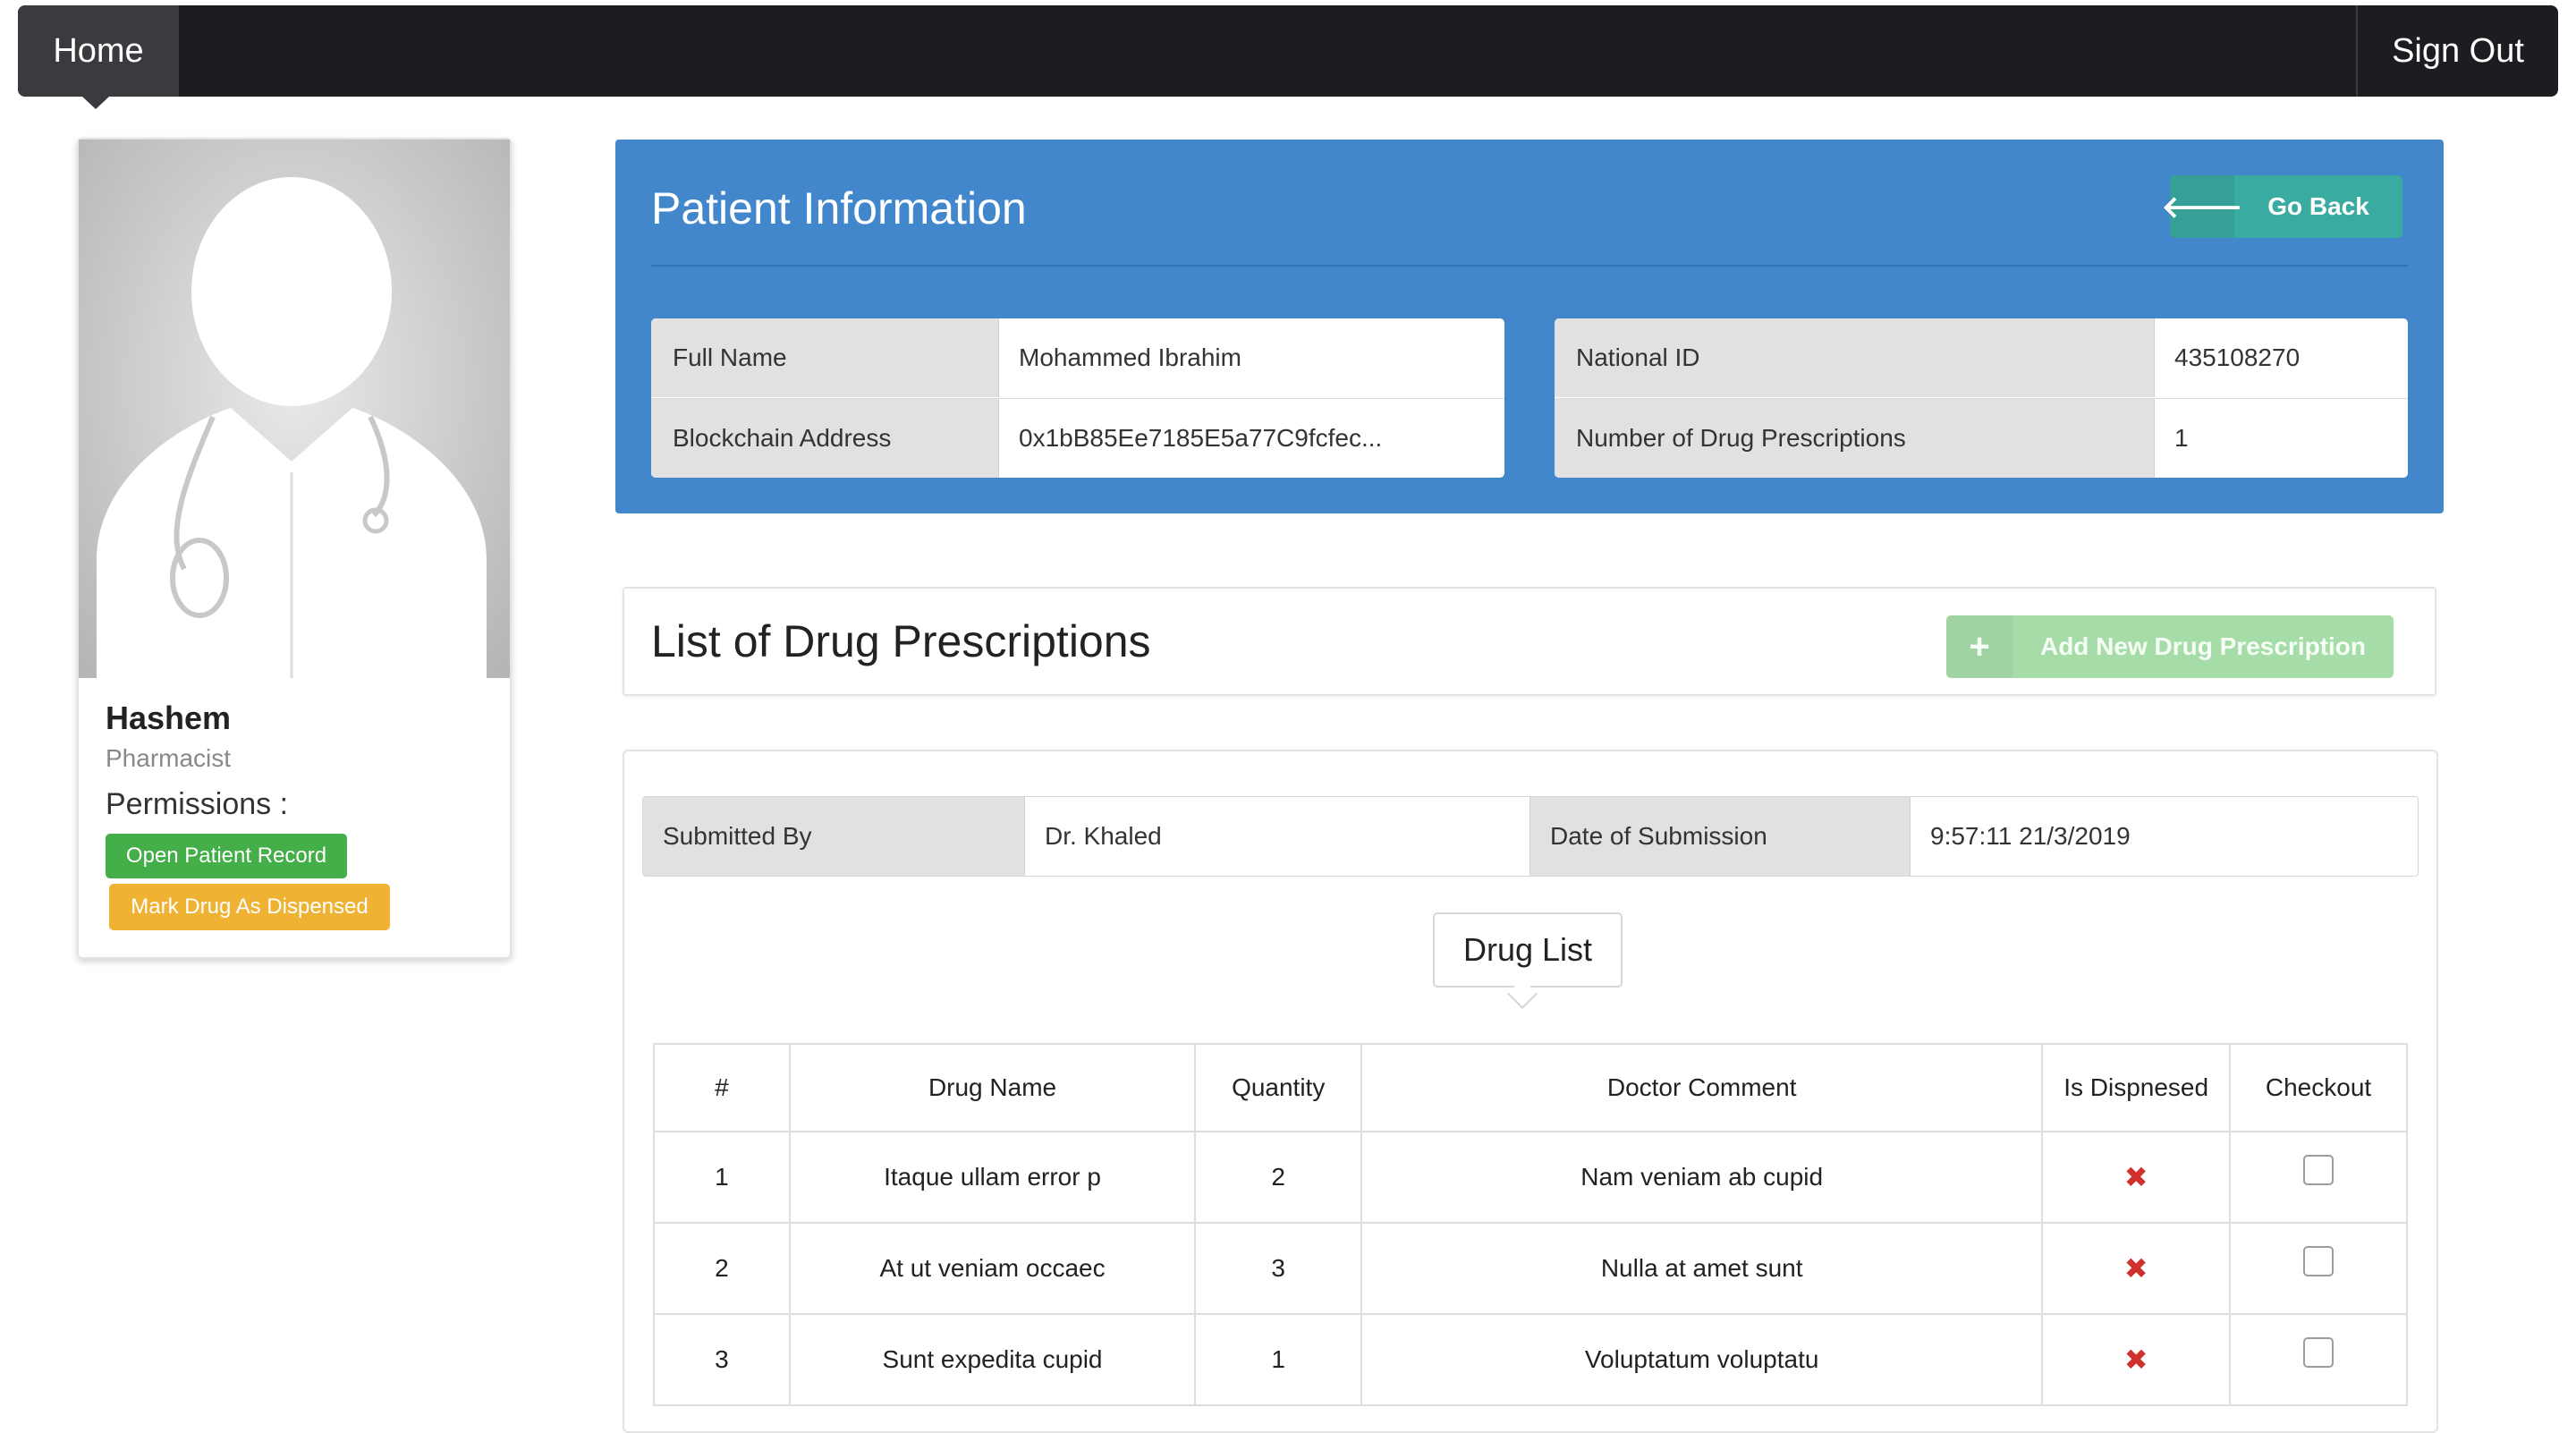 This screenshot has width=2576, height=1433. I want to click on add-drug-prescription-button: + Add New Drug Prescription, so click(2170, 646).